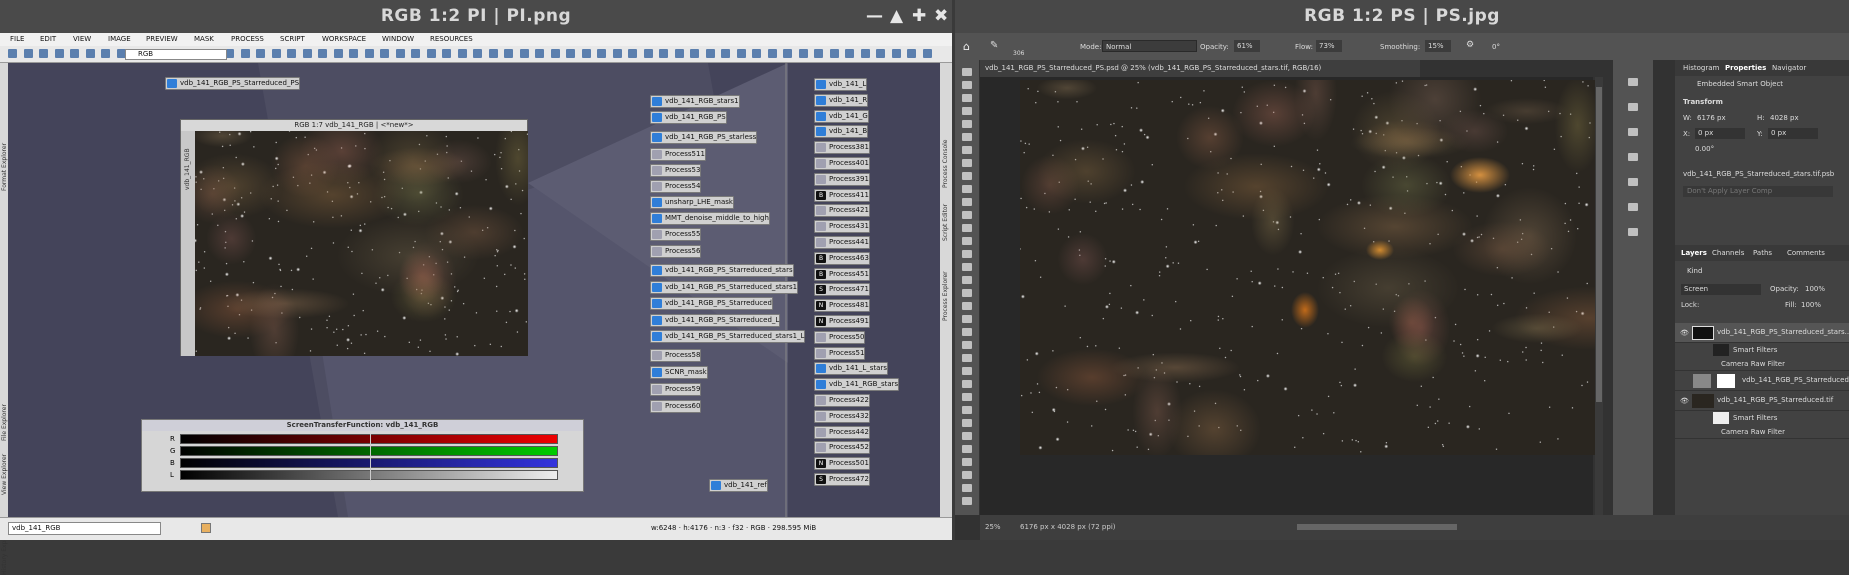 The height and width of the screenshot is (575, 1849). I want to click on zoom-level: 25%, so click(993, 527).